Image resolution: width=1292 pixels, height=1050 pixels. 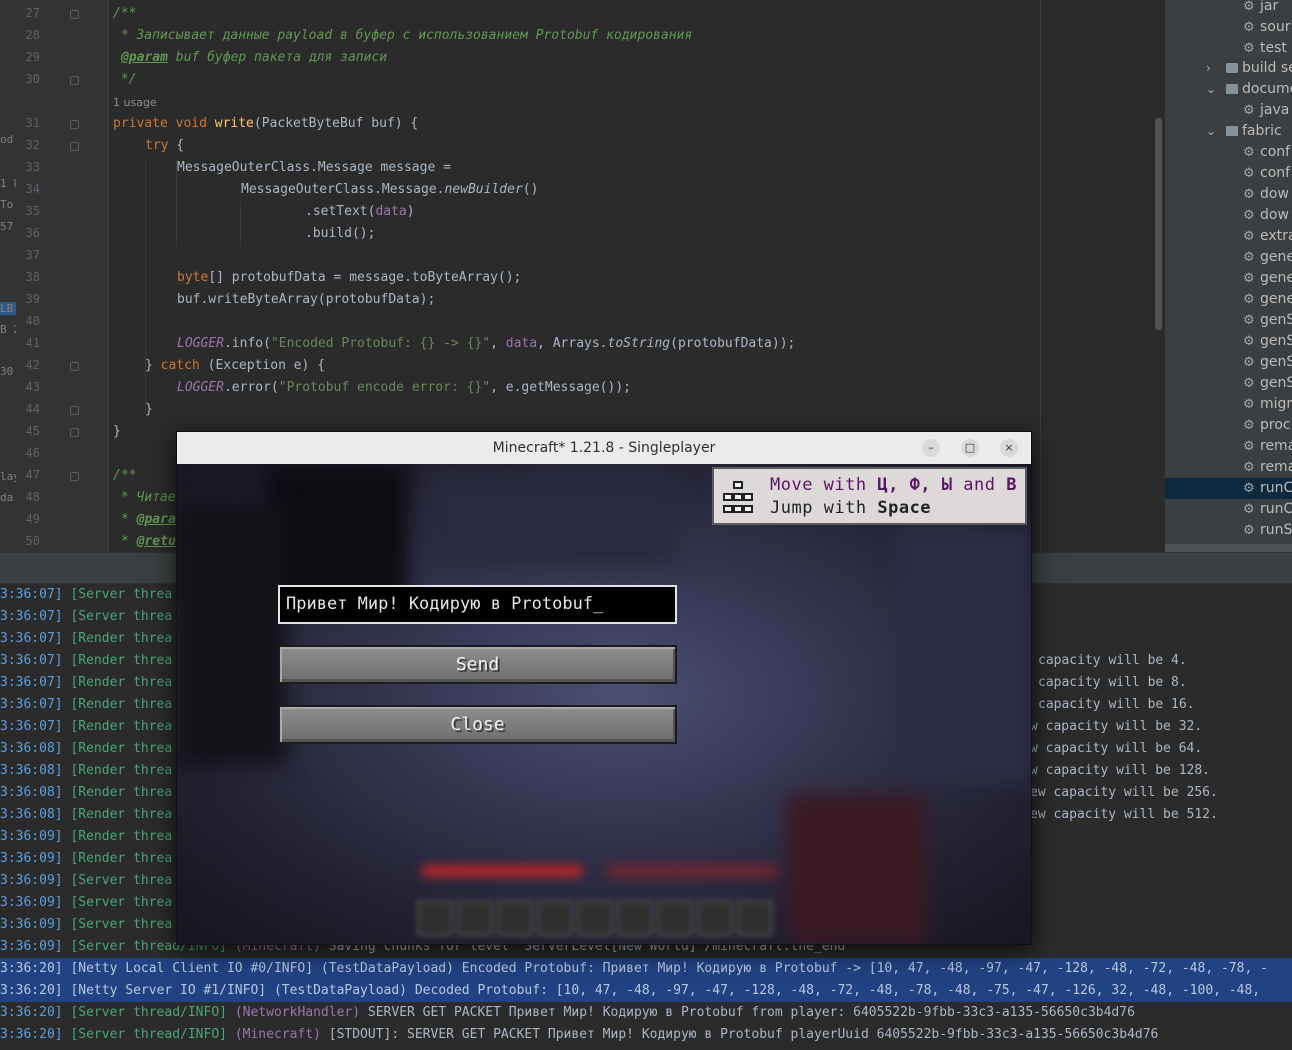 I want to click on tree-item: ⚙ migr, so click(x=1267, y=404).